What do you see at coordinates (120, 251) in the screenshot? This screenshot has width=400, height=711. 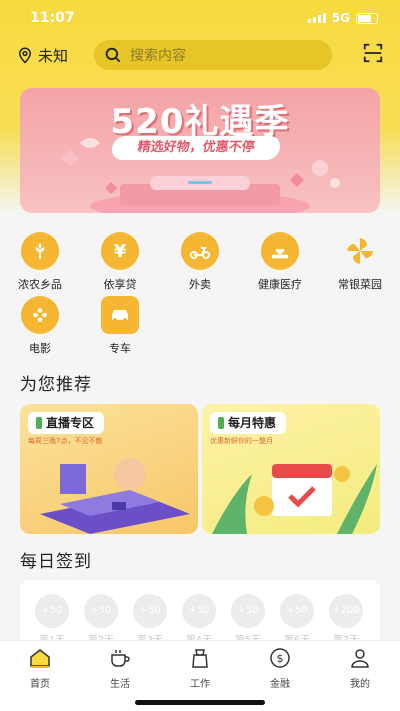 I see `yuan-coin-icon: ¥` at bounding box center [120, 251].